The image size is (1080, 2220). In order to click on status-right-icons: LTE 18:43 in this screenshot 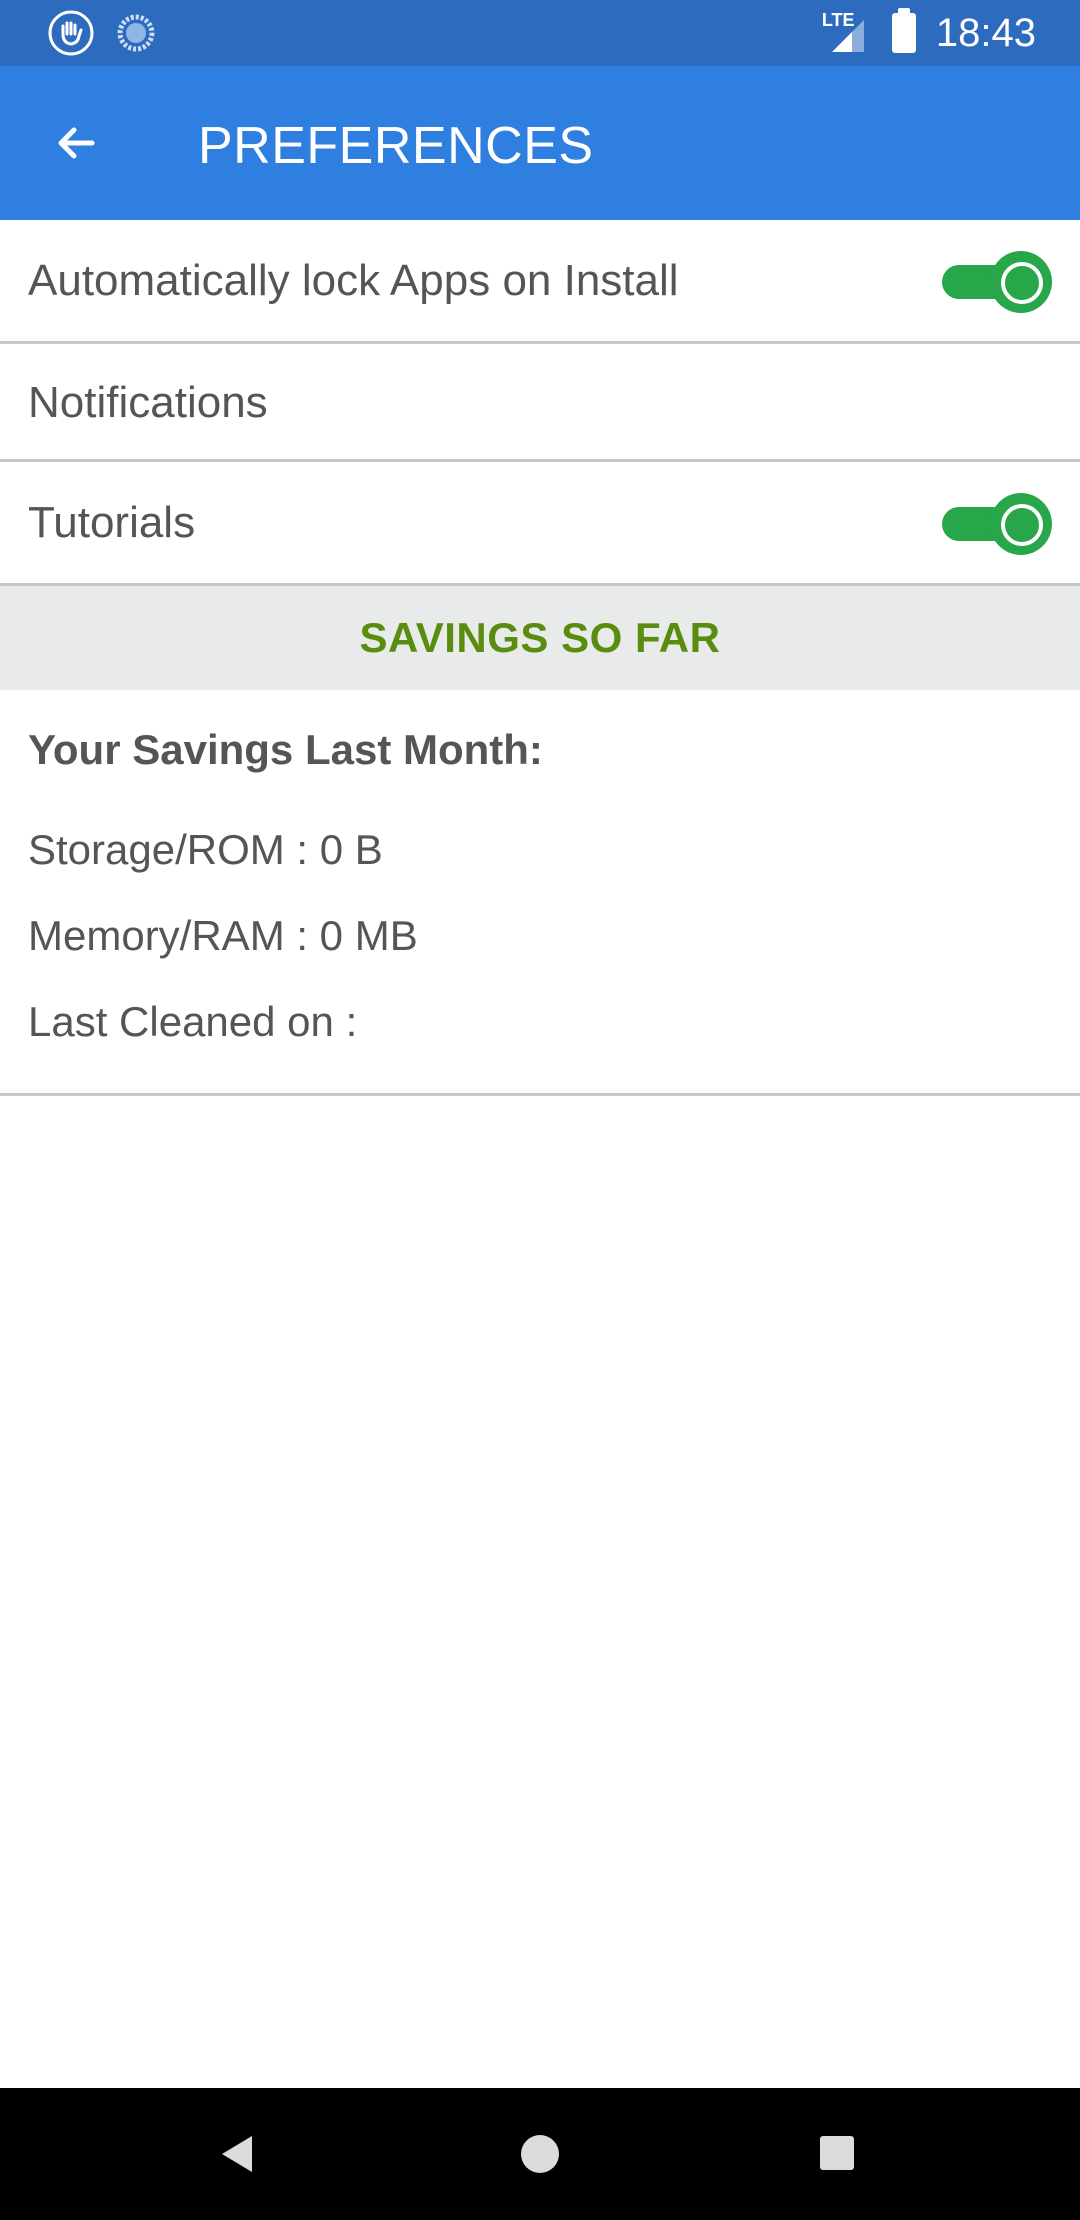, I will do `click(929, 33)`.